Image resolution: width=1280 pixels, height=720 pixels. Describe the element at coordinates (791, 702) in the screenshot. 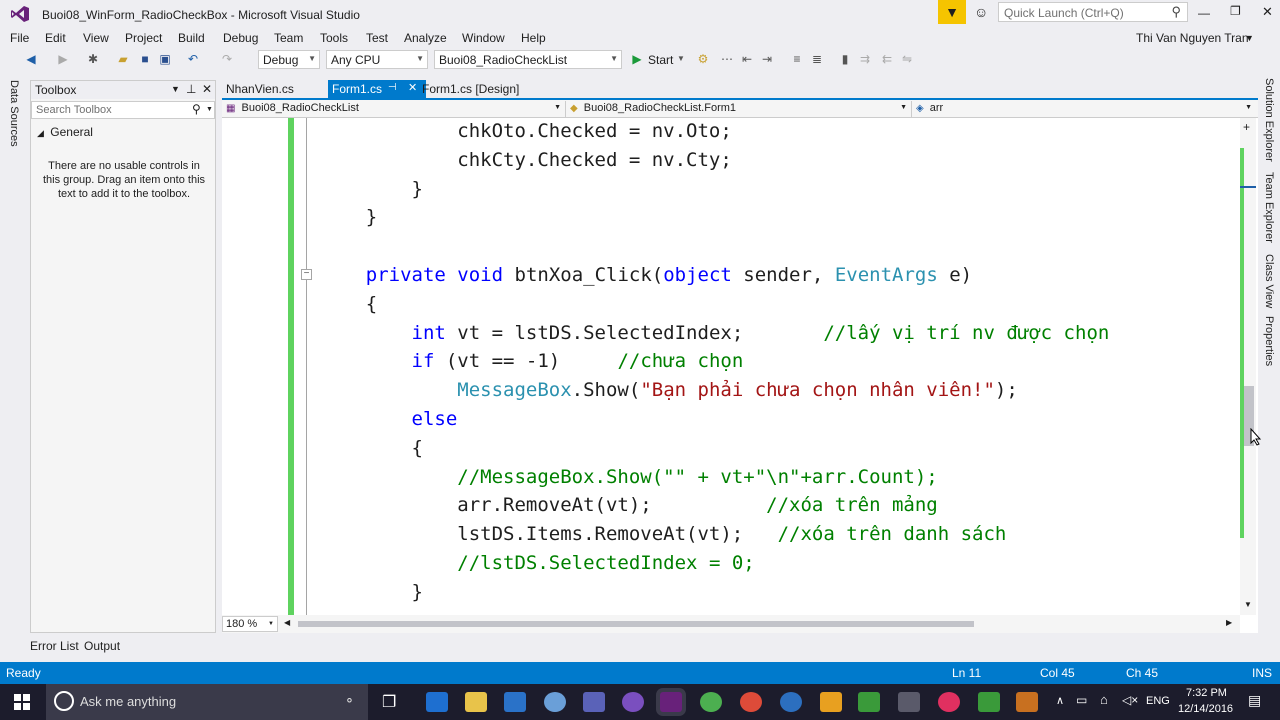

I see `network-app-icon` at that location.